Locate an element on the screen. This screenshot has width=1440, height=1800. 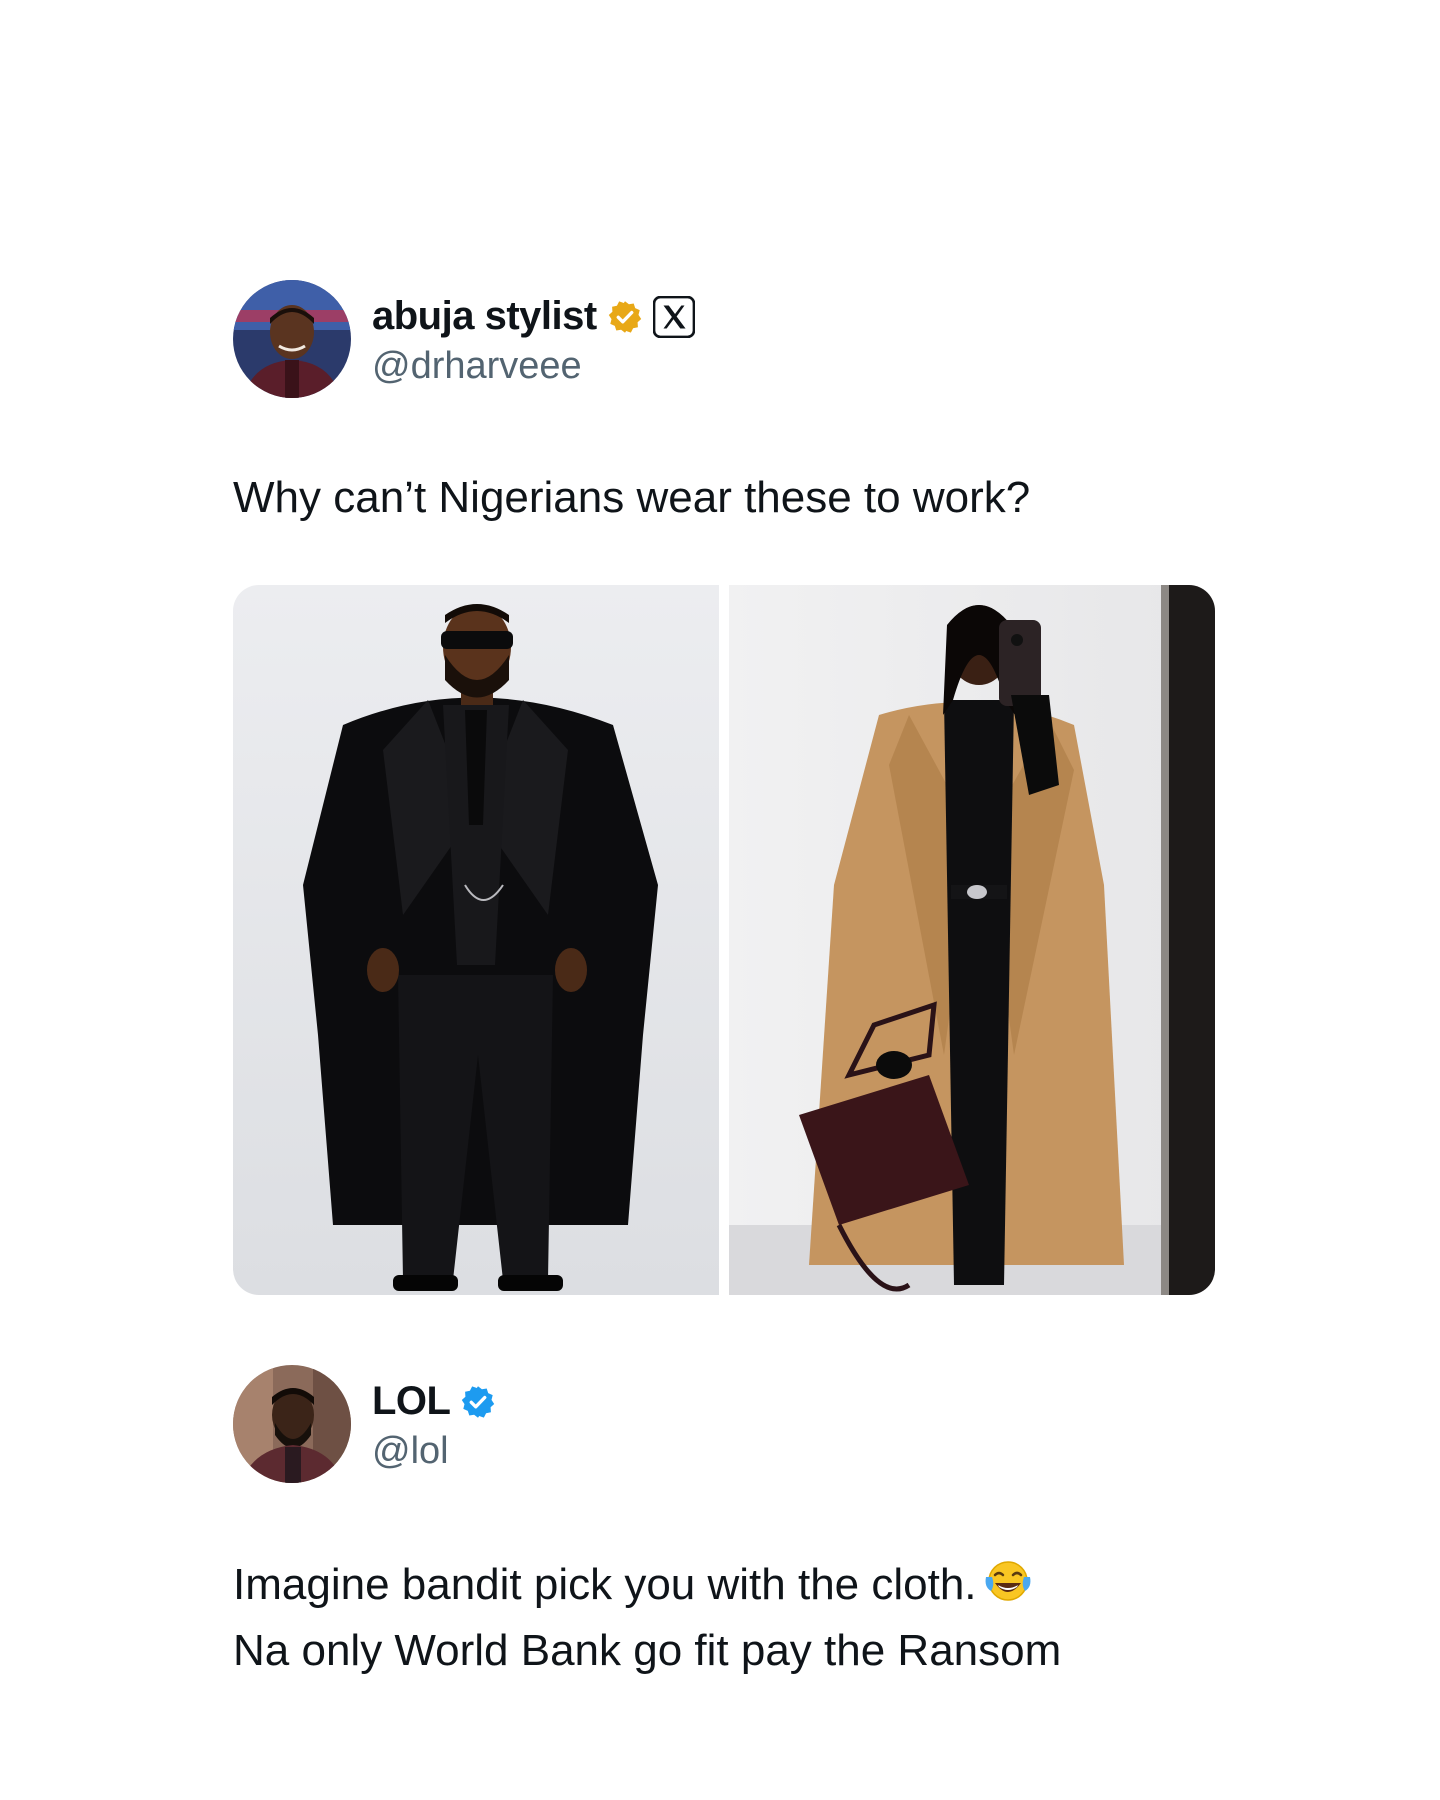
name-row: LOL is located at coordinates (434, 1401).